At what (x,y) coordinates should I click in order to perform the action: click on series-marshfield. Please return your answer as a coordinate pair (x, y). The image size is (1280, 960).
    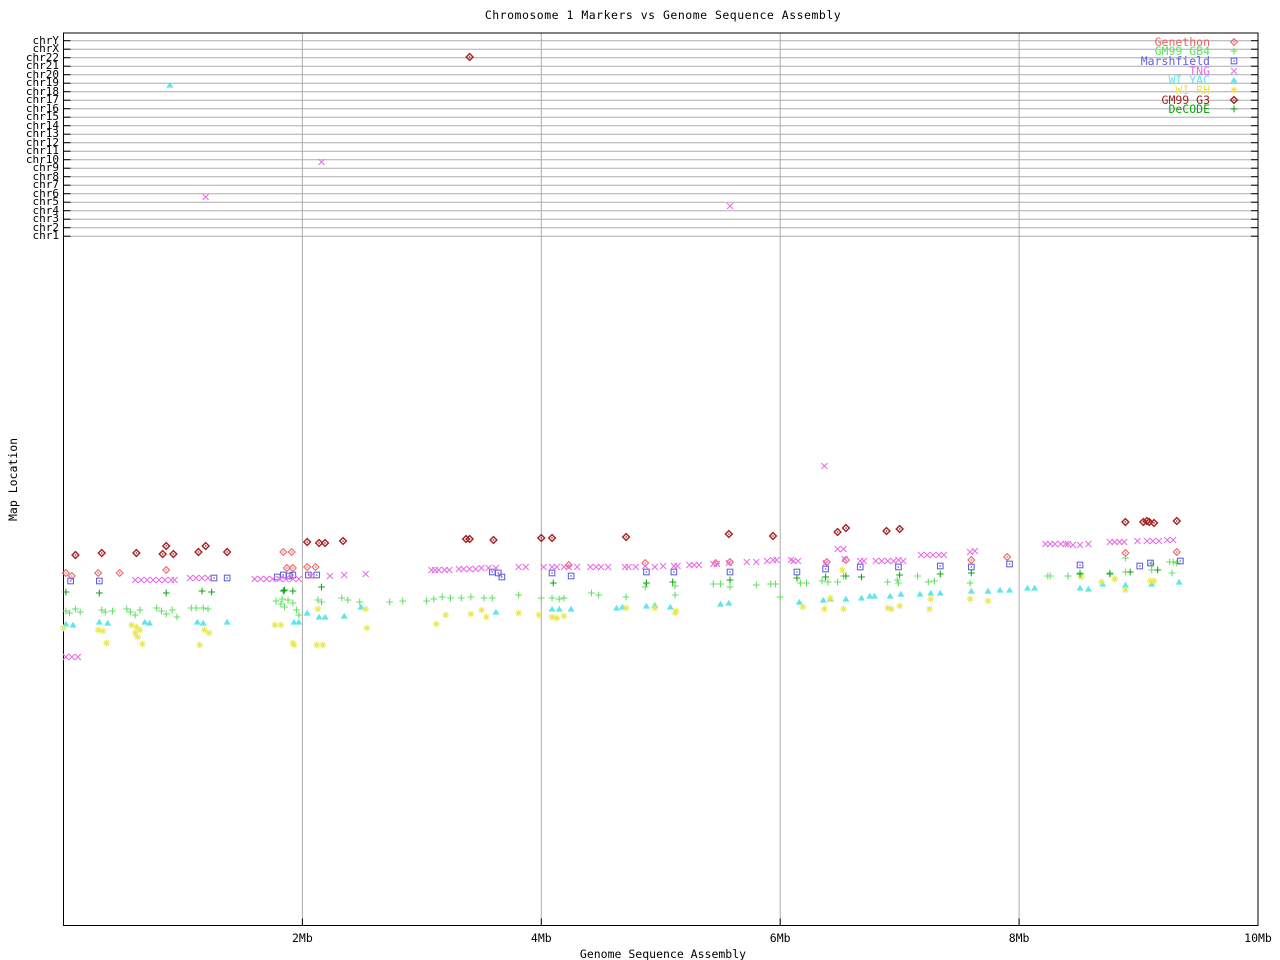
    Looking at the image, I should click on (625, 571).